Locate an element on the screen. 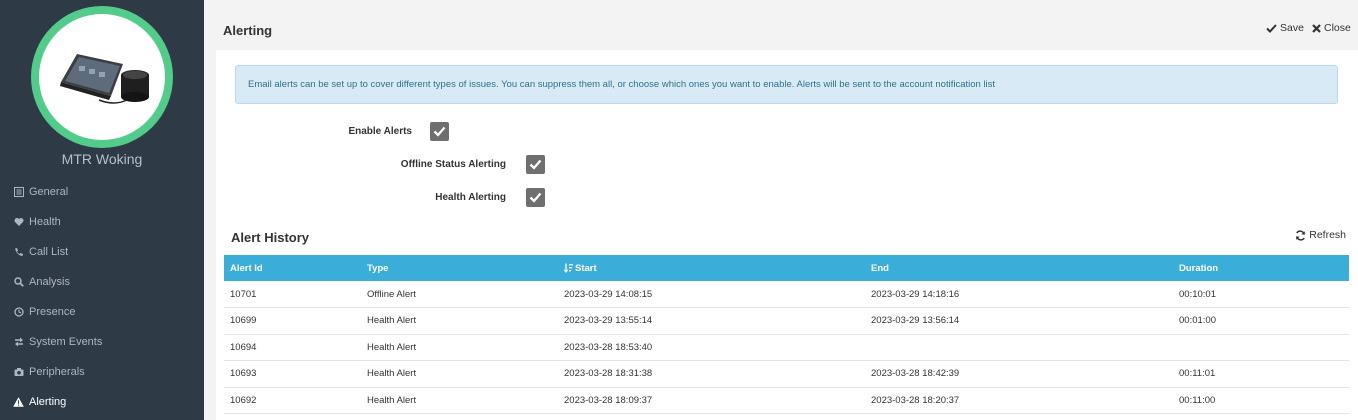  cell-alert-id: 10701 is located at coordinates (292, 294).